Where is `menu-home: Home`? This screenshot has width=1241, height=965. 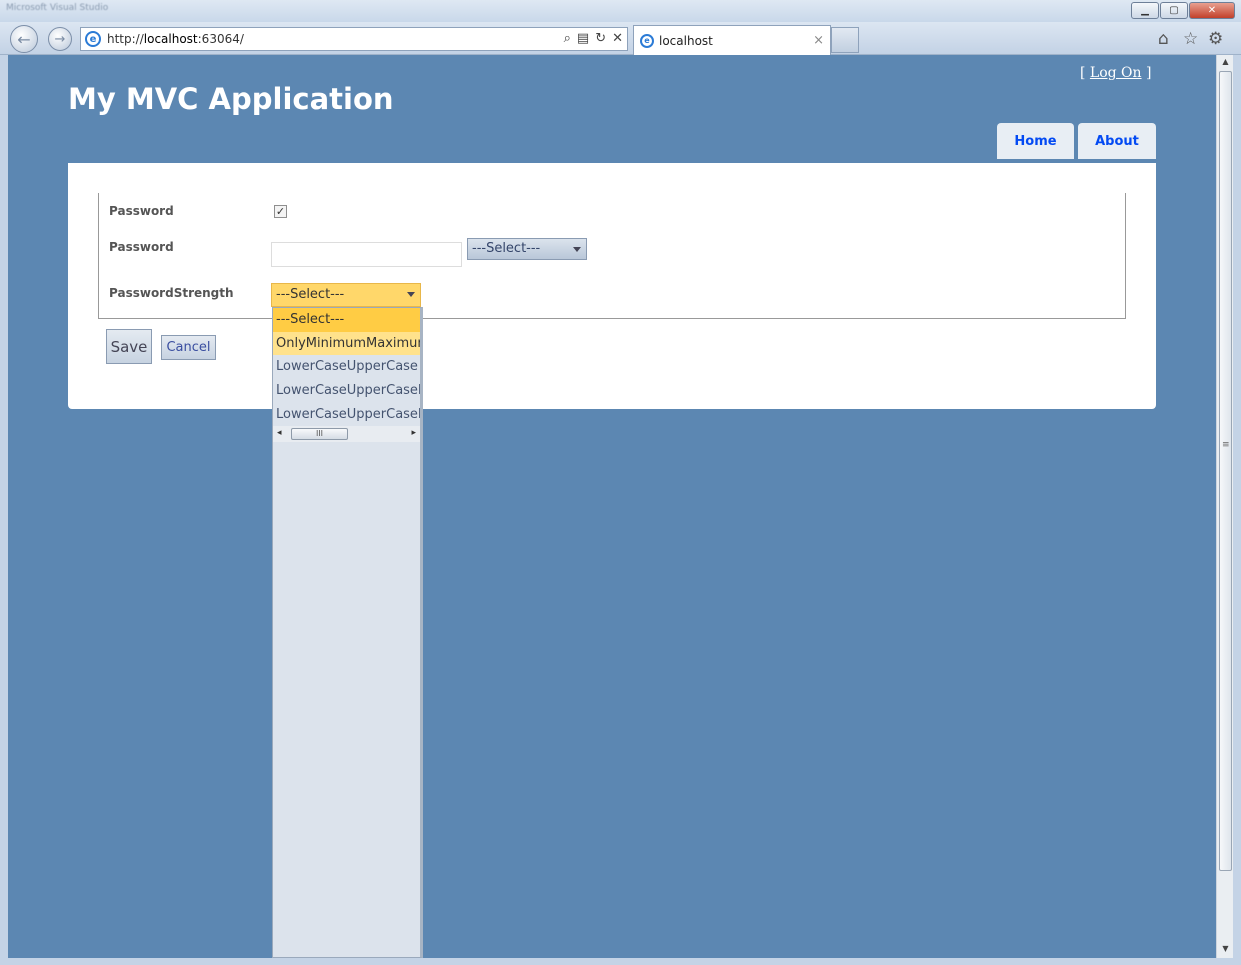
menu-home: Home is located at coordinates (1035, 141).